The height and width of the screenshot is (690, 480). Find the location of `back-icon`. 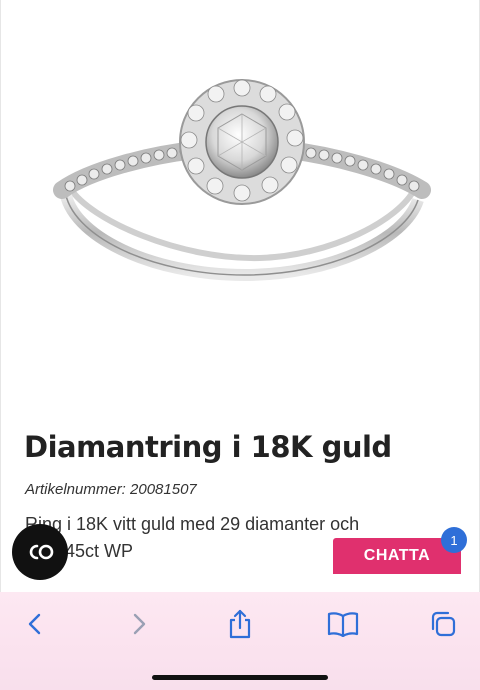

back-icon is located at coordinates (34, 624).